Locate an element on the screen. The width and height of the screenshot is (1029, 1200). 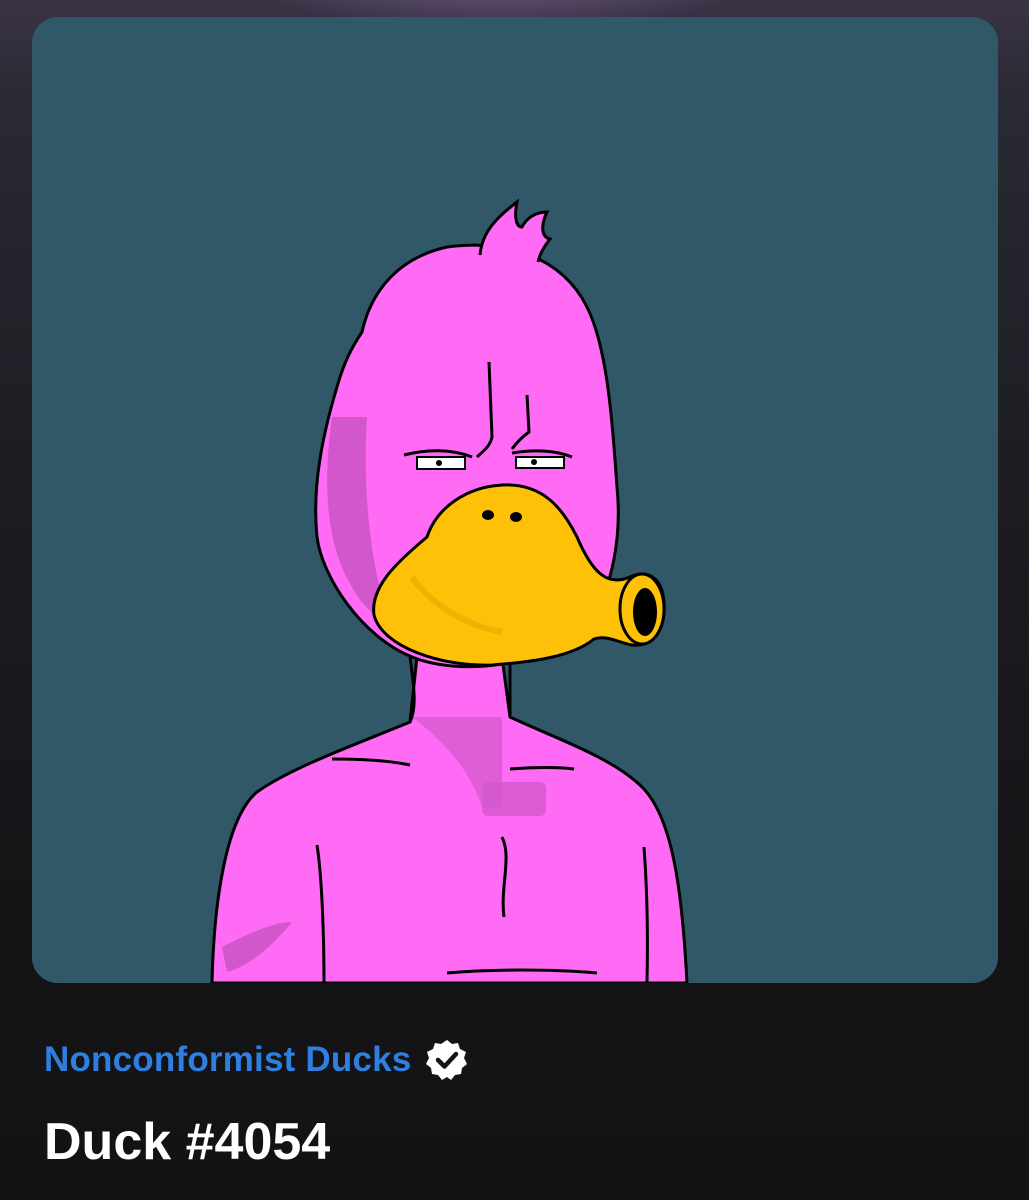
collection-link: Nonconformist Ducks is located at coordinates (227, 1060).